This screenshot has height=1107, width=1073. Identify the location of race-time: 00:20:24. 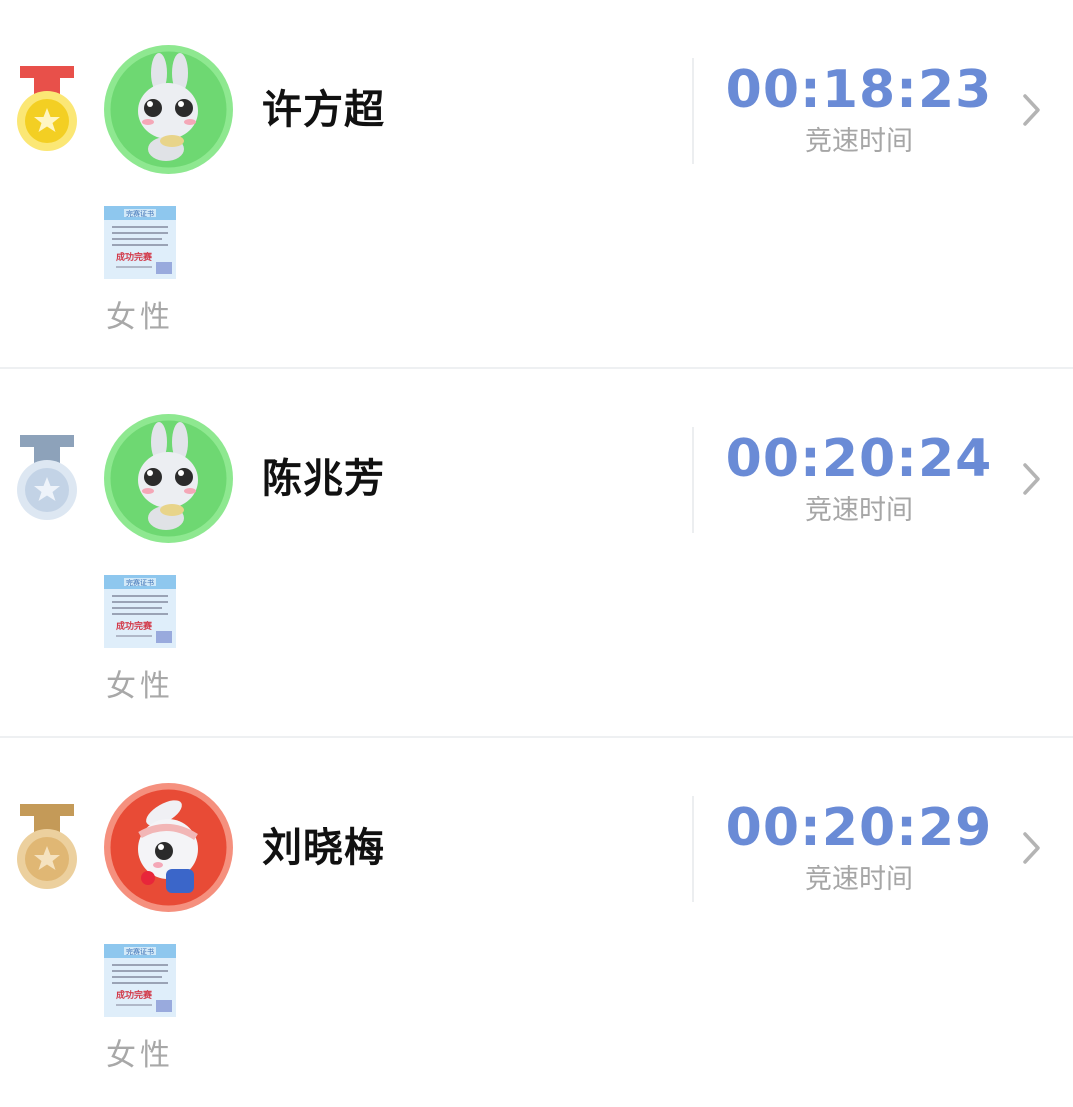
(859, 459).